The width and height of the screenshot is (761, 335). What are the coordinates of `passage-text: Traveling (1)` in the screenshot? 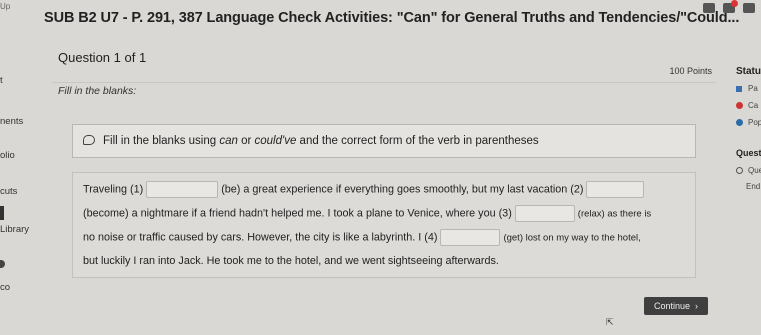 It's located at (113, 189).